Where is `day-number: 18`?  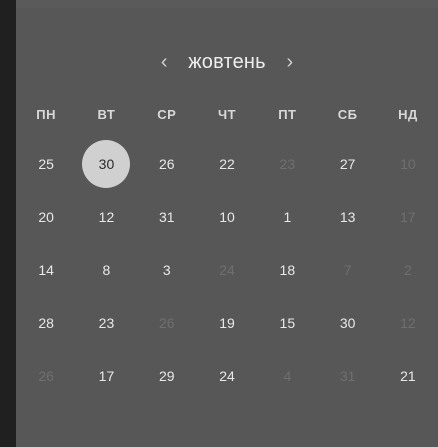 day-number: 18 is located at coordinates (287, 269).